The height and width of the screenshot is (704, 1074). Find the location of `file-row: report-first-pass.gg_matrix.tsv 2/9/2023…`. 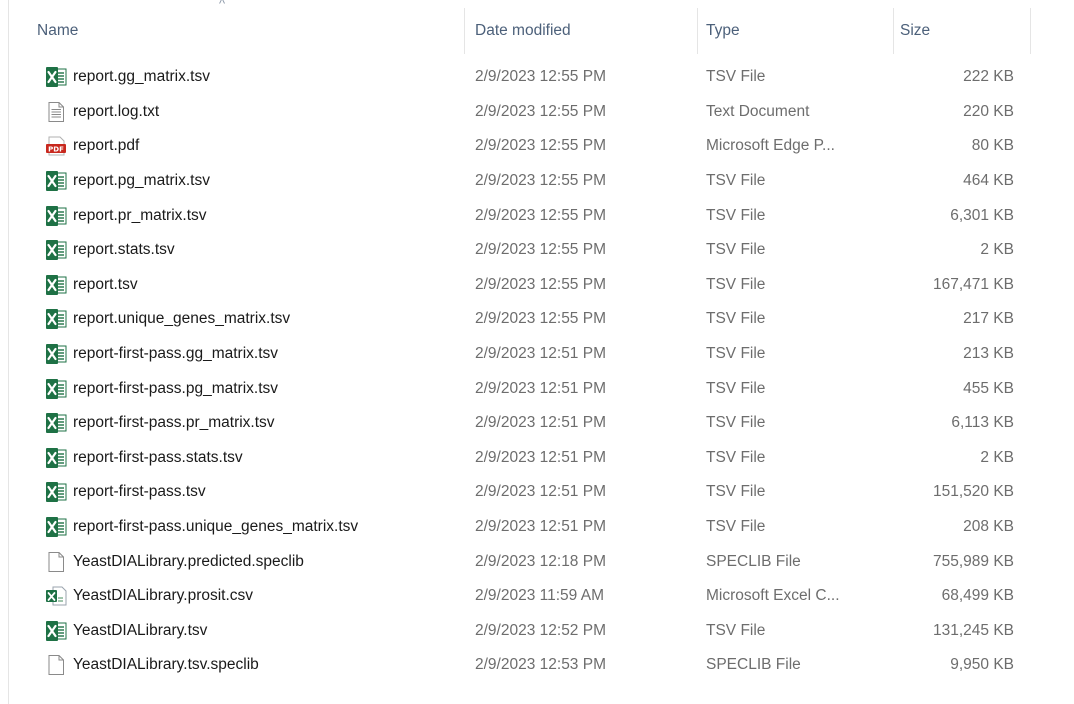

file-row: report-first-pass.gg_matrix.tsv 2/9/2023… is located at coordinates (520, 354).